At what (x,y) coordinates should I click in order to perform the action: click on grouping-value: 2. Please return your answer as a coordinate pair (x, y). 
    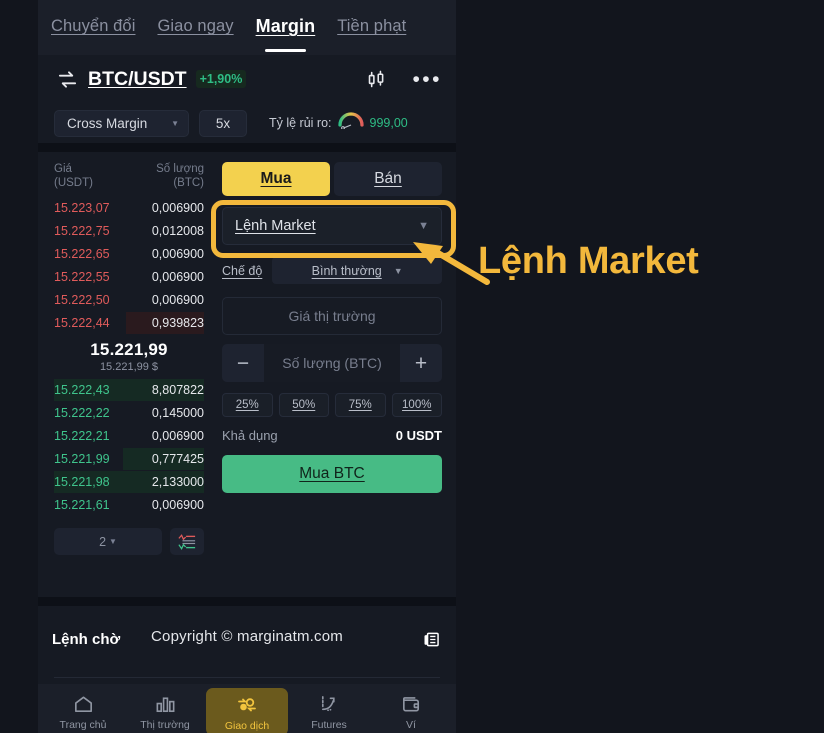
    Looking at the image, I should click on (103, 541).